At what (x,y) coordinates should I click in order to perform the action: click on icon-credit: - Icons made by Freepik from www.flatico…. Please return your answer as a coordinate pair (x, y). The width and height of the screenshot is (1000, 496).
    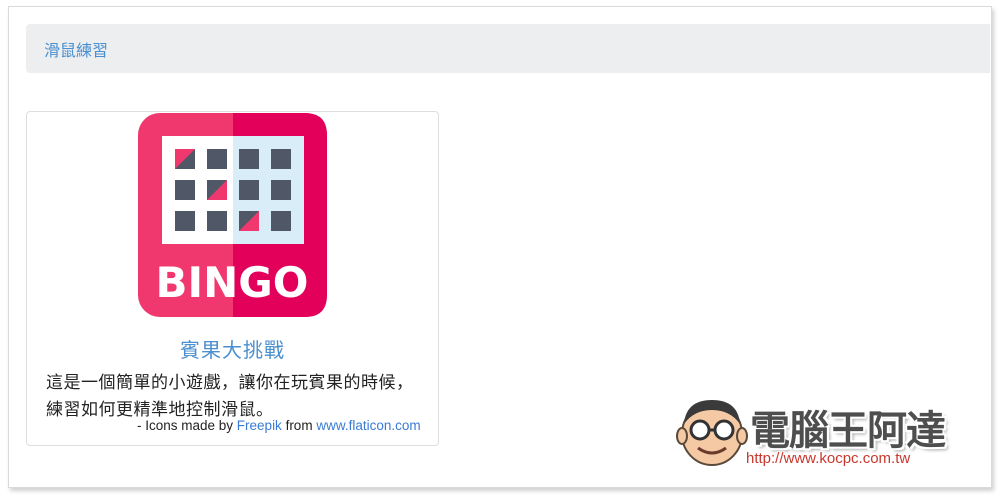
    Looking at the image, I should click on (279, 425).